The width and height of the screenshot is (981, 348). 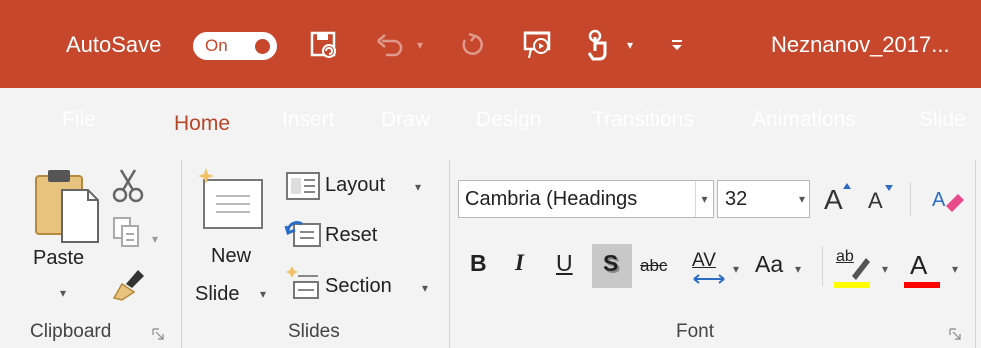 I want to click on paste-label: Paste, so click(x=58, y=258).